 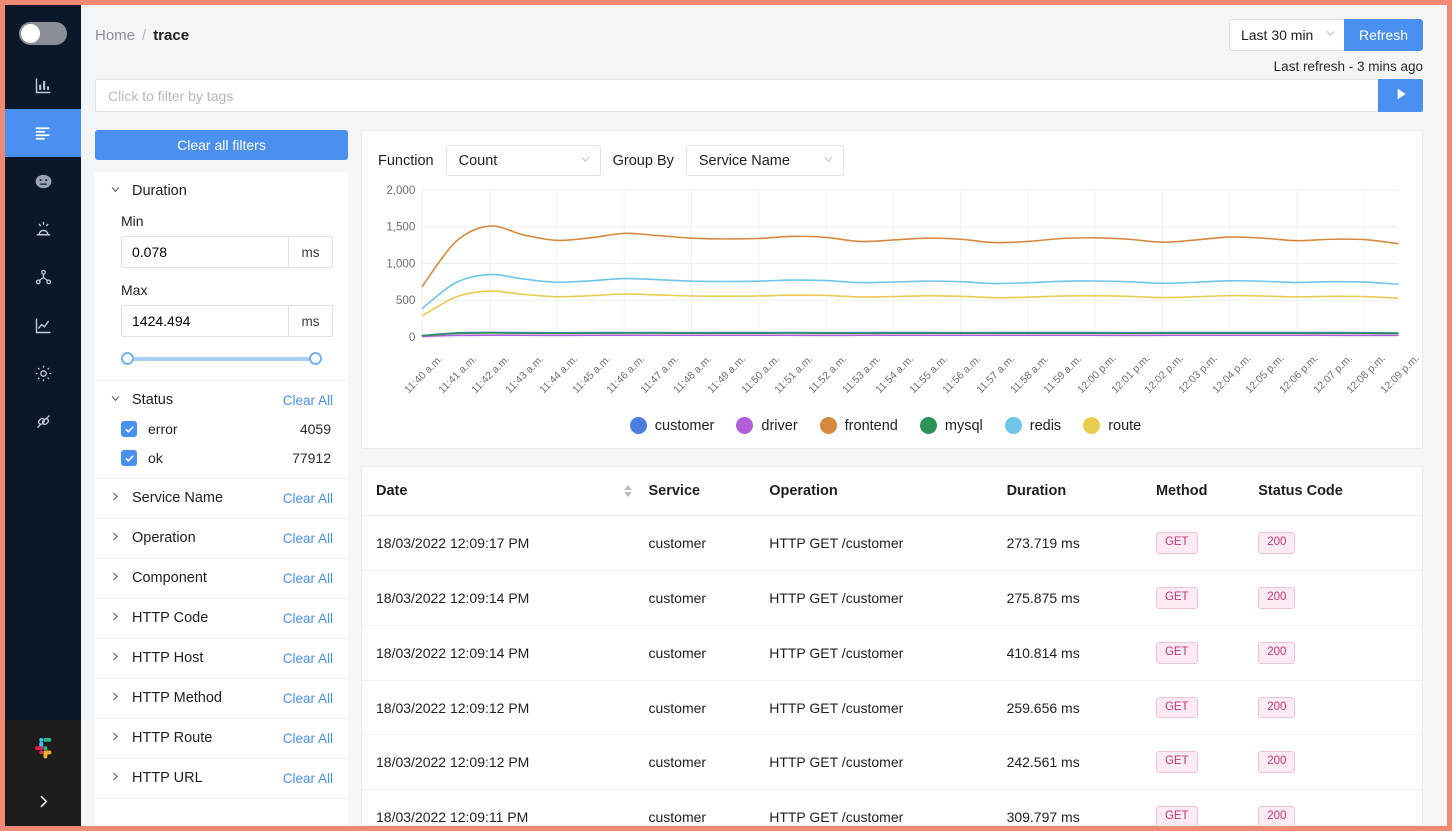 What do you see at coordinates (127, 359) in the screenshot?
I see `slider-handle-min` at bounding box center [127, 359].